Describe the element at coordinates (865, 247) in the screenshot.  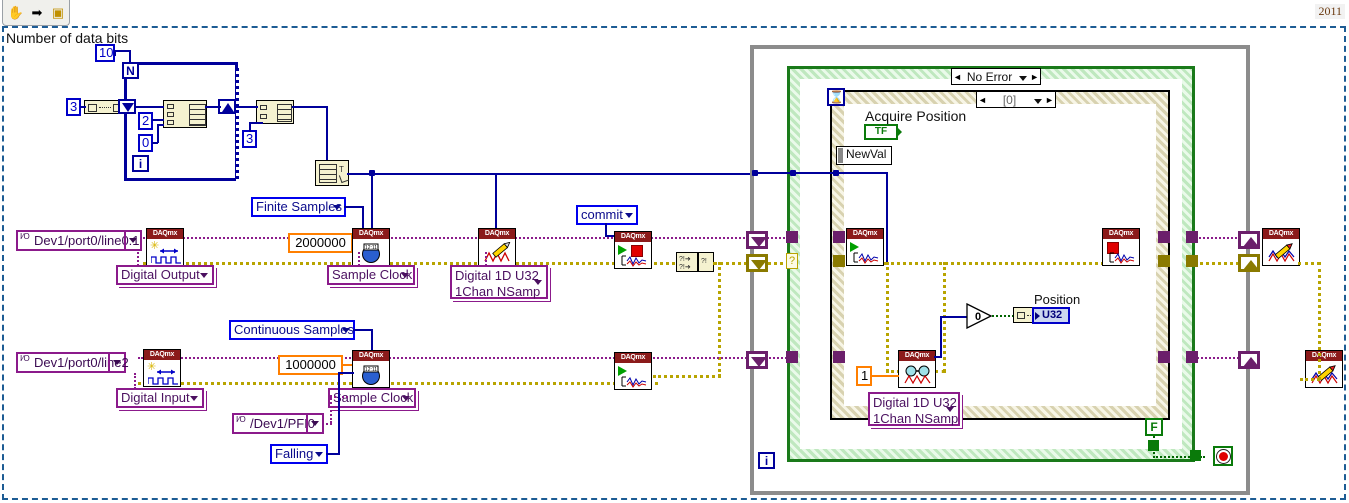
I see `daqmx-start-task-inner: DAQmx` at that location.